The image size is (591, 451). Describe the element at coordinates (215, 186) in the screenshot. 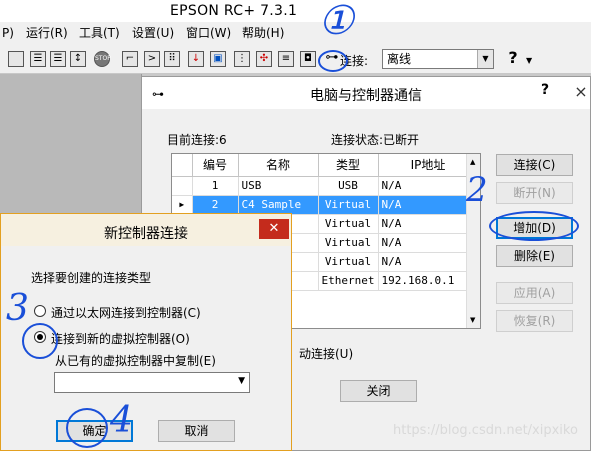

I see `cell-num: 1` at that location.